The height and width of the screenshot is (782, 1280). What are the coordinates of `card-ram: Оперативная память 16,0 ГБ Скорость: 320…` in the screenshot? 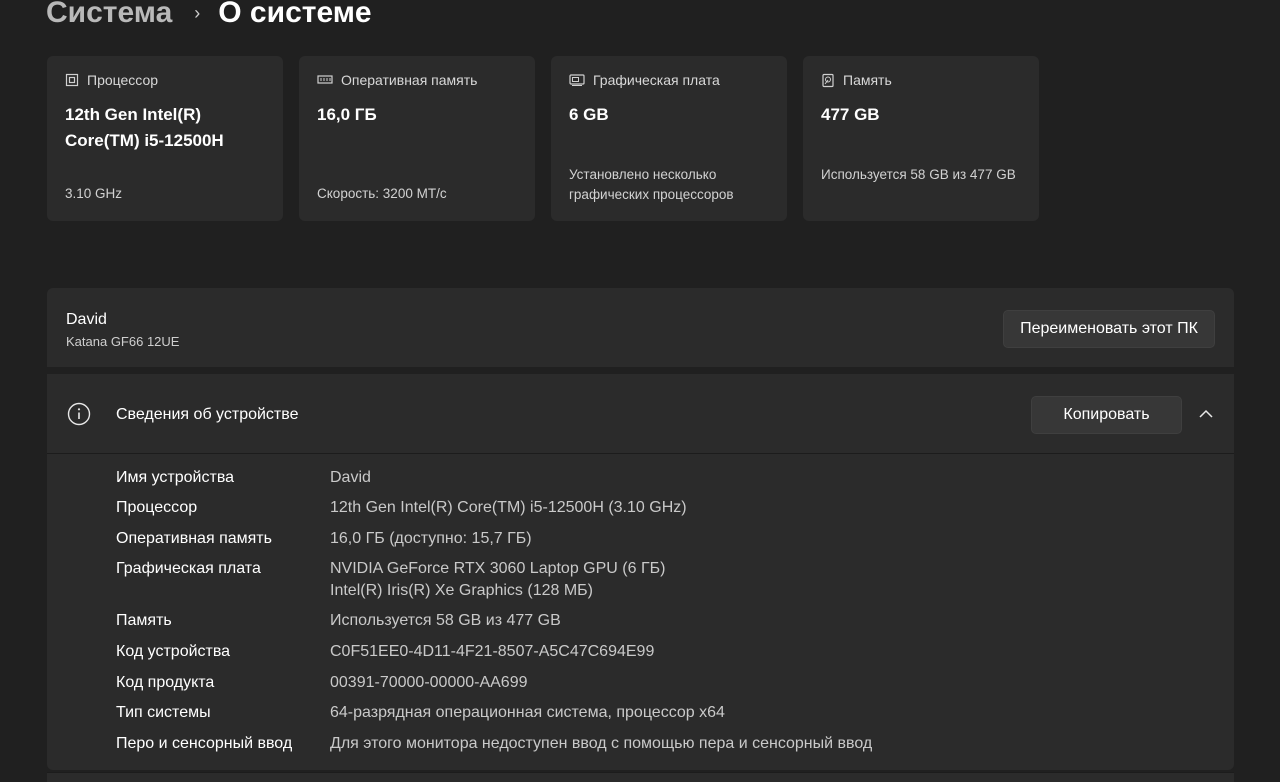 It's located at (417, 138).